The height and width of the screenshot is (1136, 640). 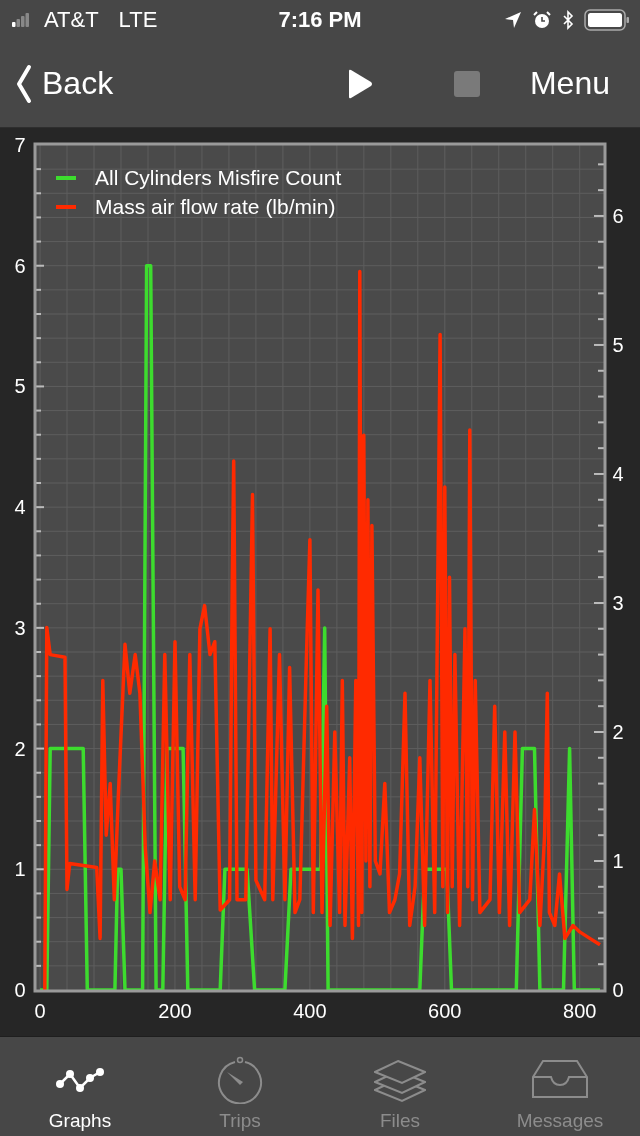 What do you see at coordinates (175, 1011) in the screenshot?
I see `x-axis-label: 200` at bounding box center [175, 1011].